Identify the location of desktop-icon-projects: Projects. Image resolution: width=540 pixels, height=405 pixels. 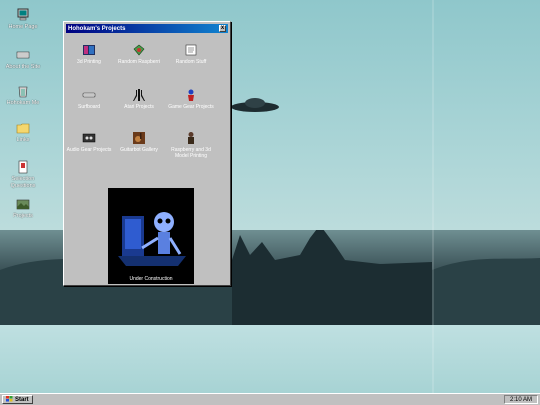
(23, 208).